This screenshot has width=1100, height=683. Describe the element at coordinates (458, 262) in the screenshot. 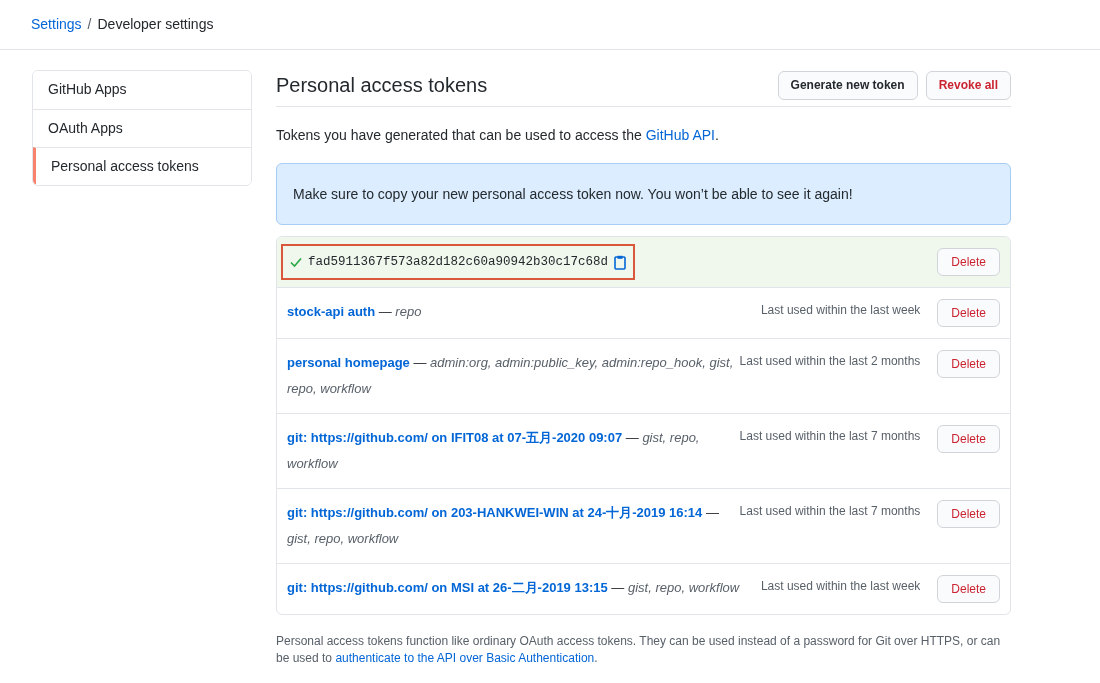

I see `token-value: fad5911367f573a82d182c60a90942b30c17c68d` at that location.